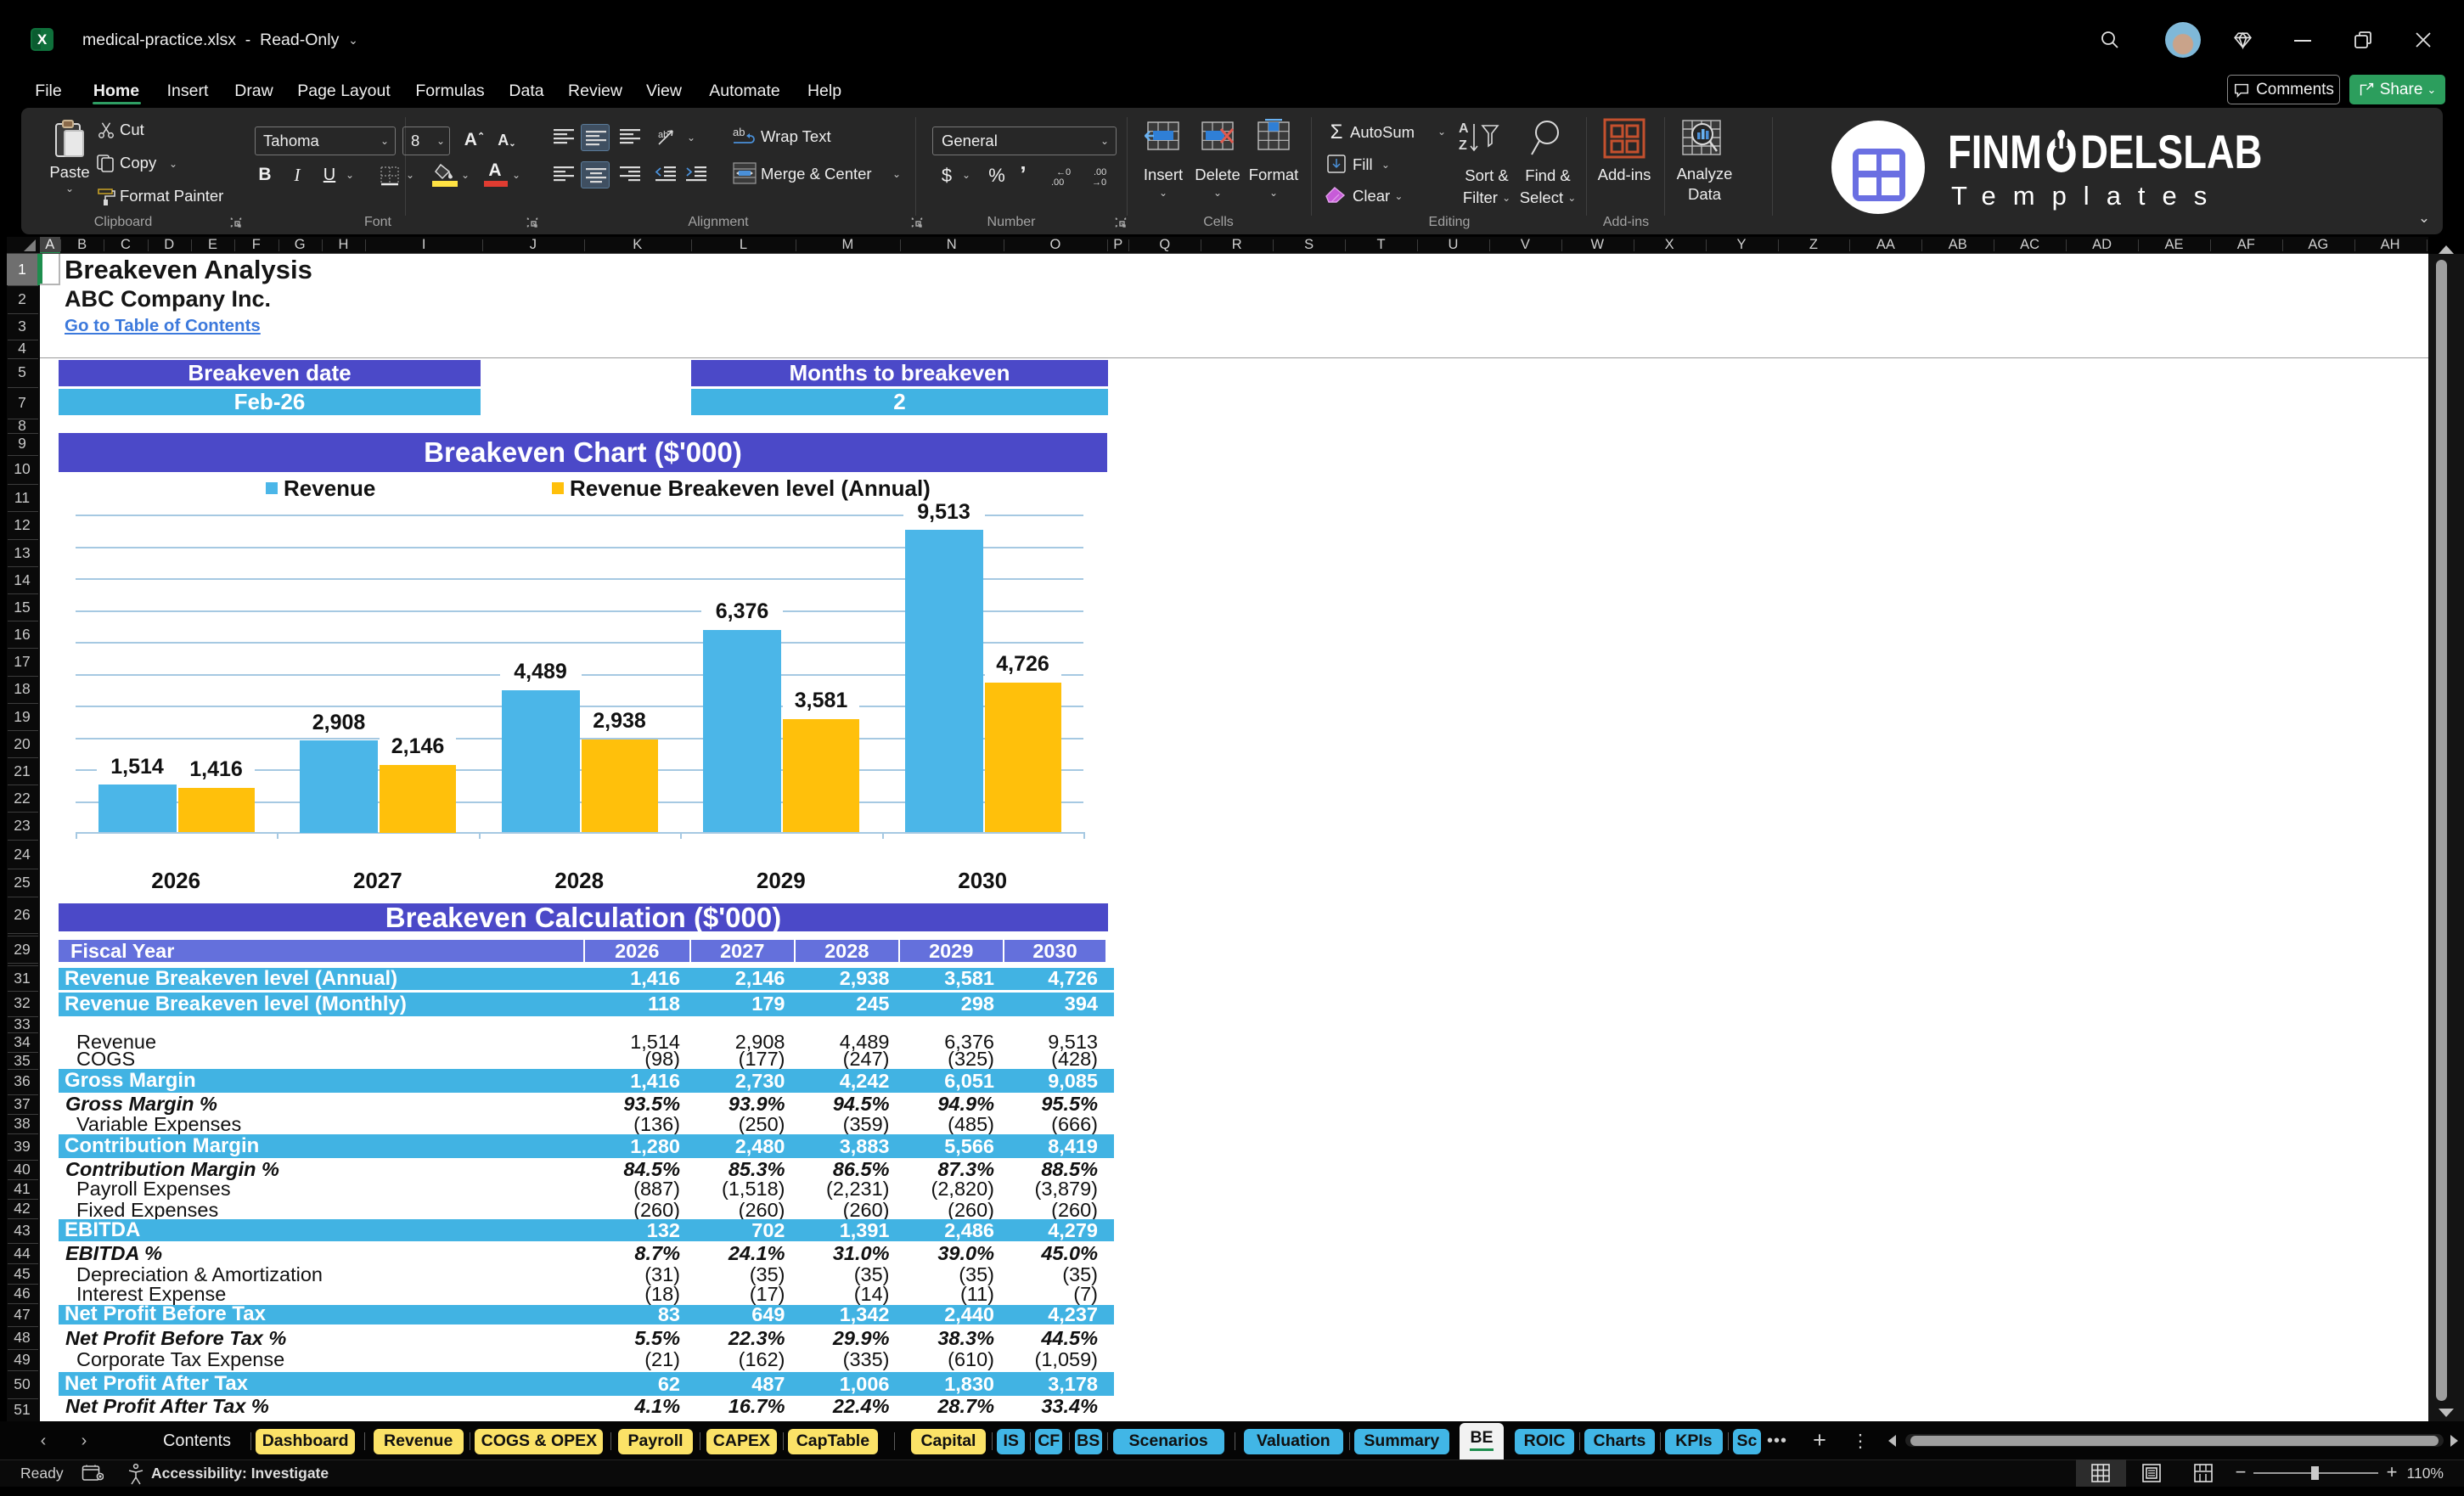  I want to click on svg-text: ←0, so click(1063, 172).